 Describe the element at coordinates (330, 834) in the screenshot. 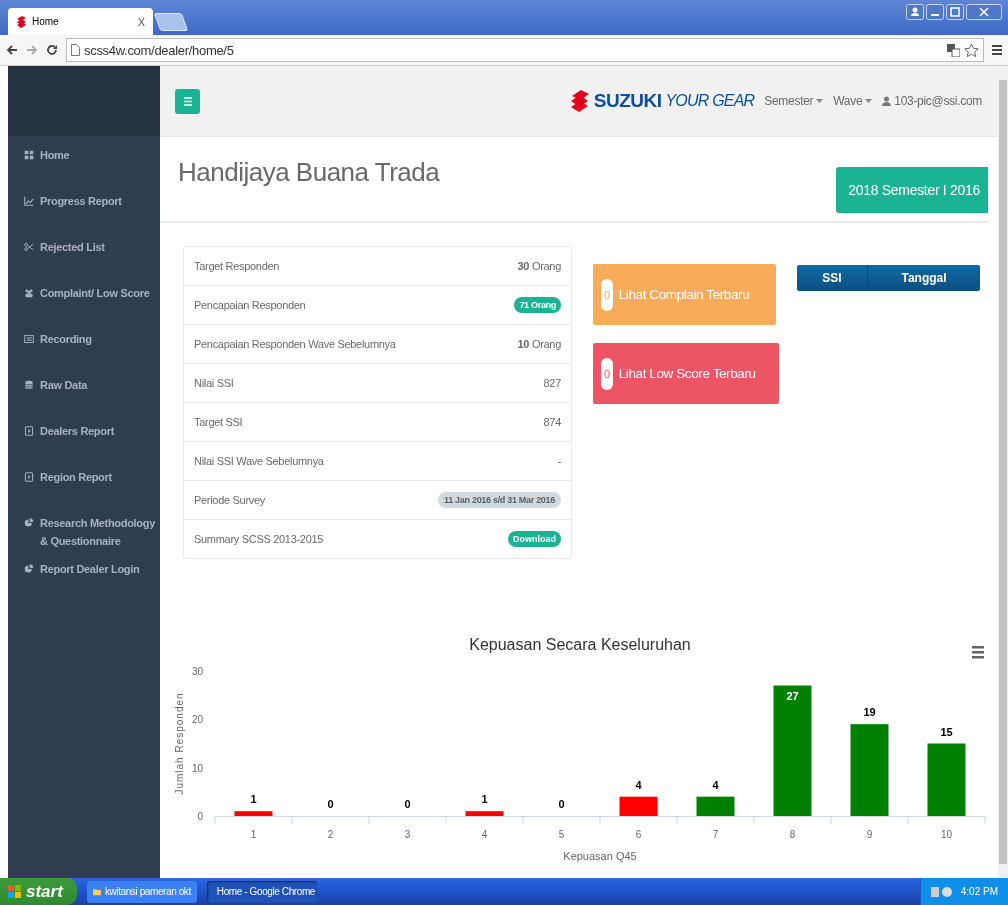

I see `tick-label: 2` at that location.